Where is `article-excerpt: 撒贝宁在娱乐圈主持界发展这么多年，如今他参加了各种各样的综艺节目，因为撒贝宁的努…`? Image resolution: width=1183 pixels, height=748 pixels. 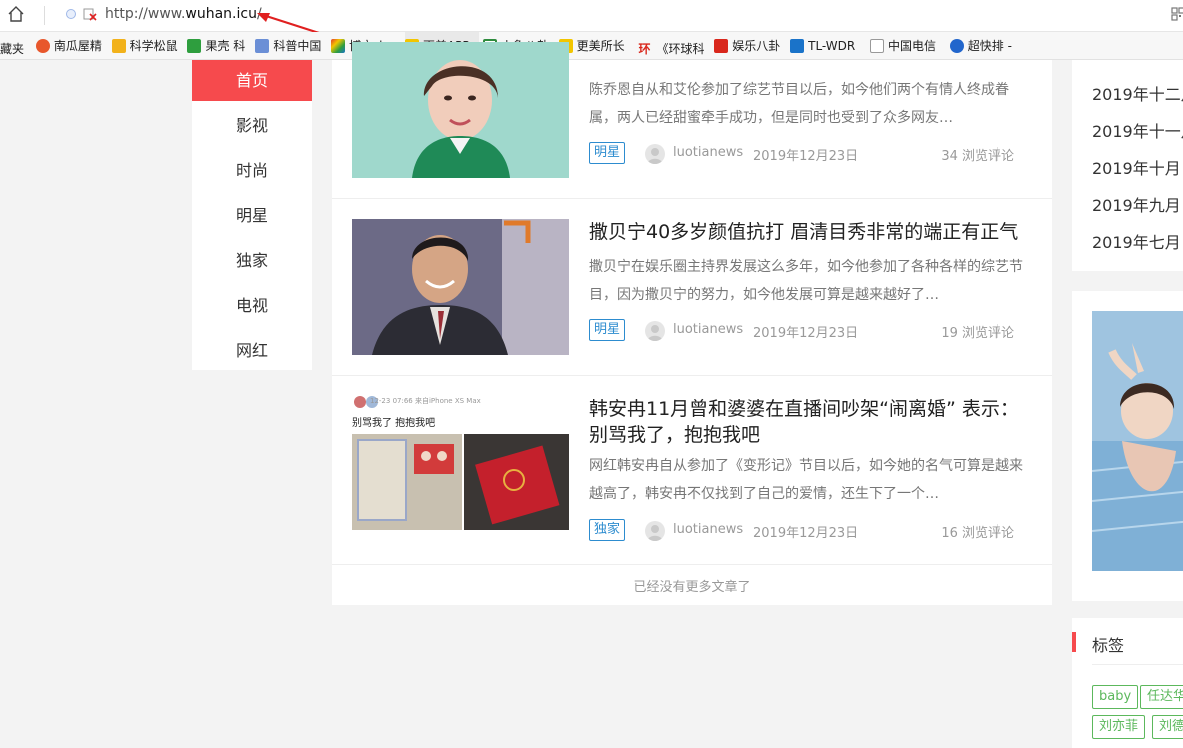
article-excerpt: 撒贝宁在娱乐圈主持界发展这么多年，如今他参加了各种各样的综艺节目，因为撒贝宁的努… is located at coordinates (806, 281).